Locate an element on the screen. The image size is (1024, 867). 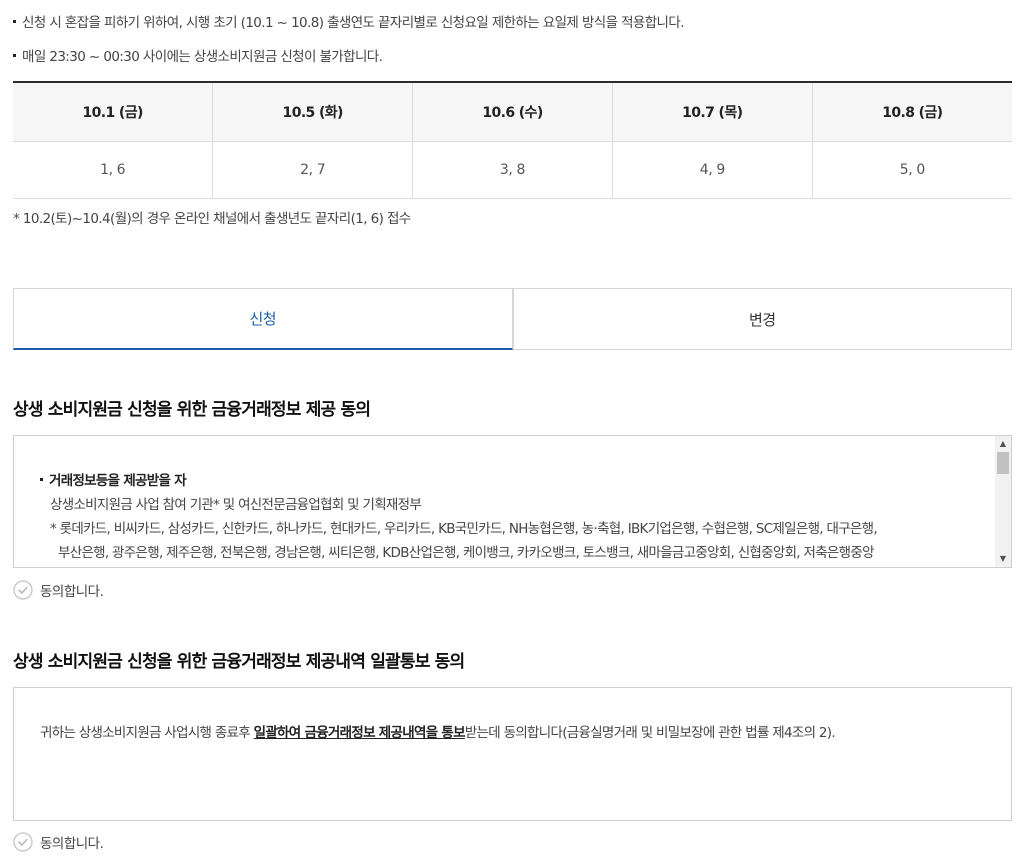
schedule-digit-cell: 3, 8 is located at coordinates (512, 170).